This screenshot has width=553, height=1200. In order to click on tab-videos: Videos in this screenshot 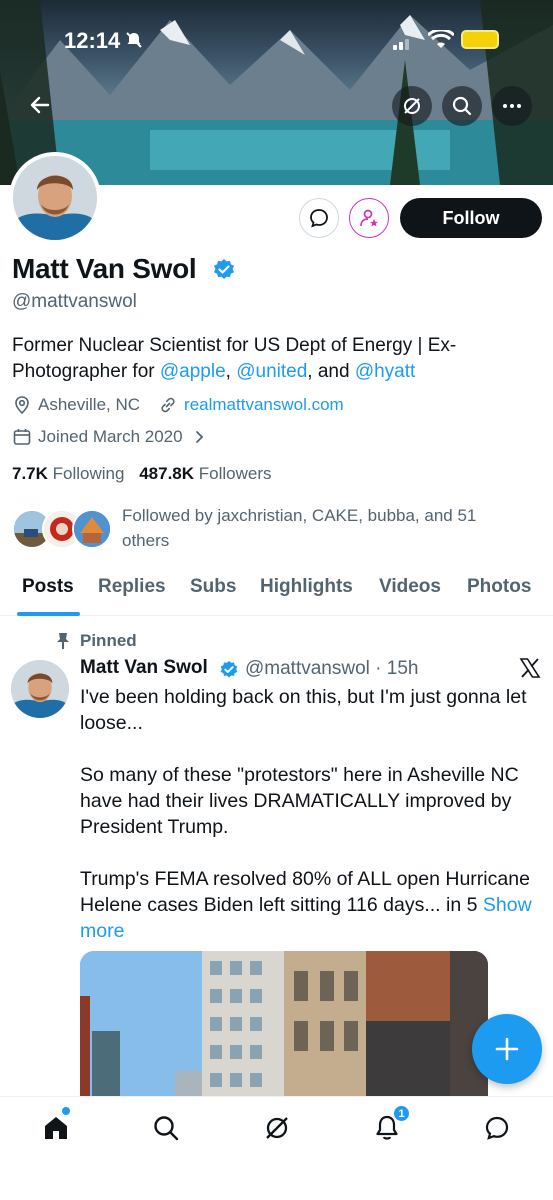, I will do `click(410, 587)`.